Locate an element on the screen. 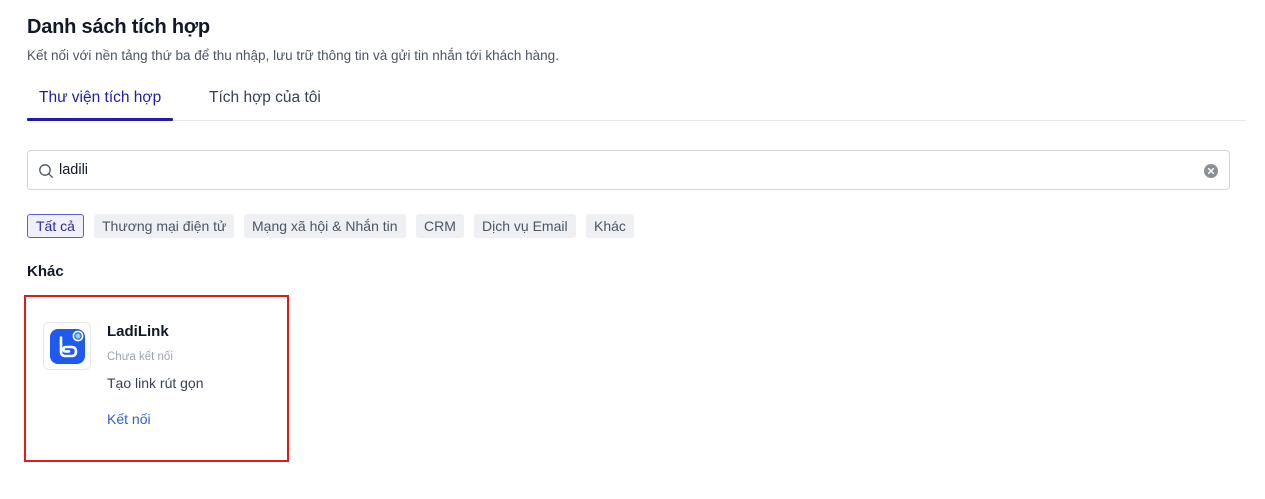 Image resolution: width=1265 pixels, height=499 pixels. connection-status: Chưa kết nối is located at coordinates (140, 357).